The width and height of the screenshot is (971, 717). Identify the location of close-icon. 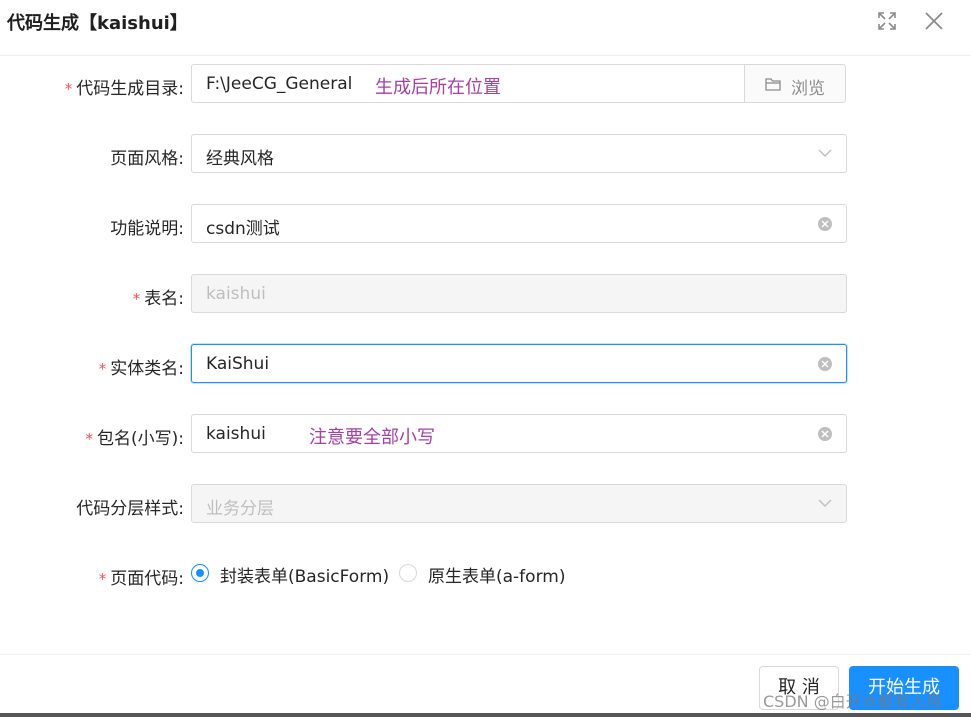
(934, 21).